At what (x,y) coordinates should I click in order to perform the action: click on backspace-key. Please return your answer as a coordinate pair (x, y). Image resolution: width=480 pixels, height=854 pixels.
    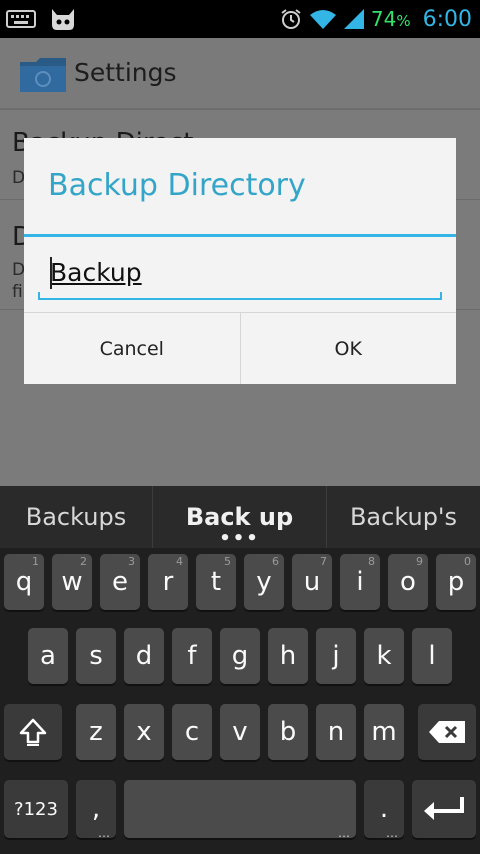
    Looking at the image, I should click on (447, 732).